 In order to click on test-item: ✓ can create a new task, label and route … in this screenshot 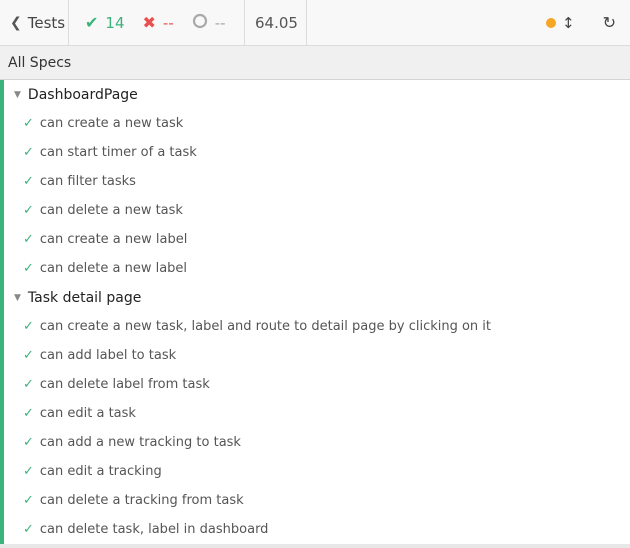, I will do `click(315, 326)`.